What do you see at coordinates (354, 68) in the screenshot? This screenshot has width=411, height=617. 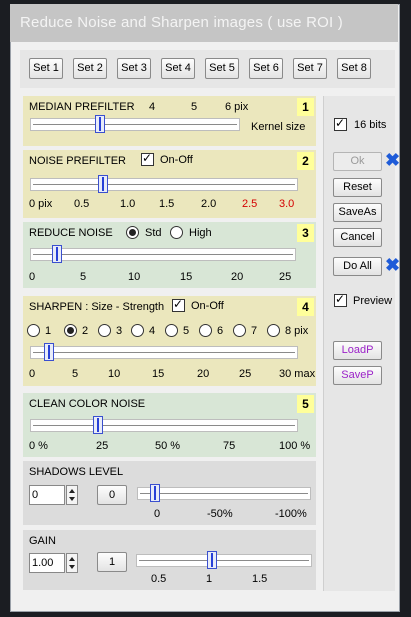 I see `set-8-button: Set 8` at bounding box center [354, 68].